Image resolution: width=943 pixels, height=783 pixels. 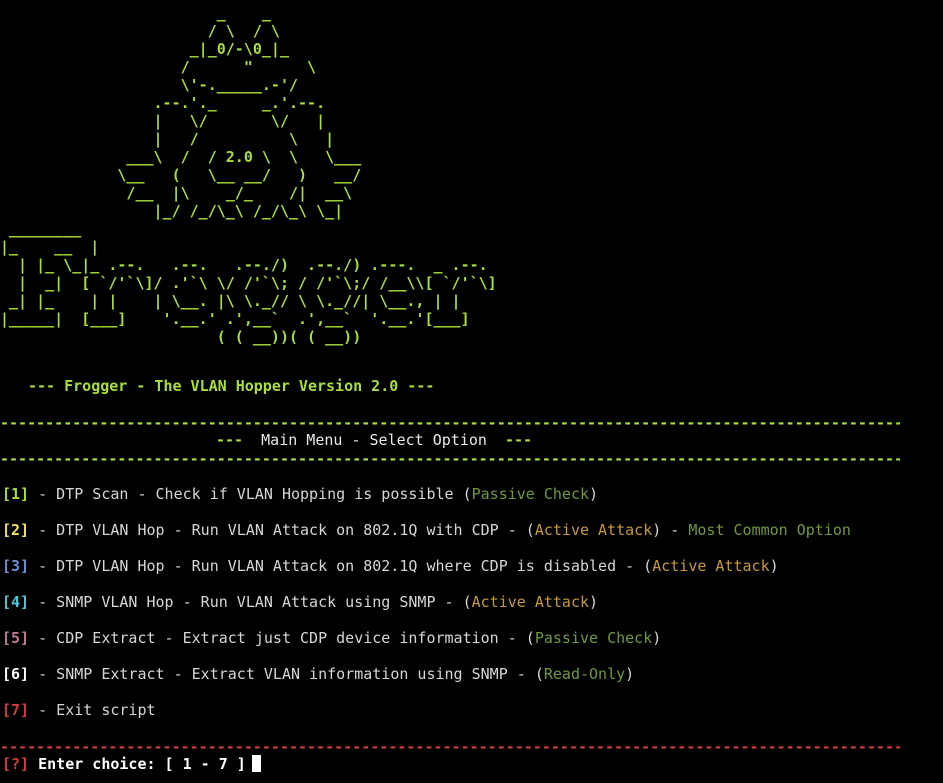 I want to click on menu-header-right-dashes: ---, so click(x=519, y=440).